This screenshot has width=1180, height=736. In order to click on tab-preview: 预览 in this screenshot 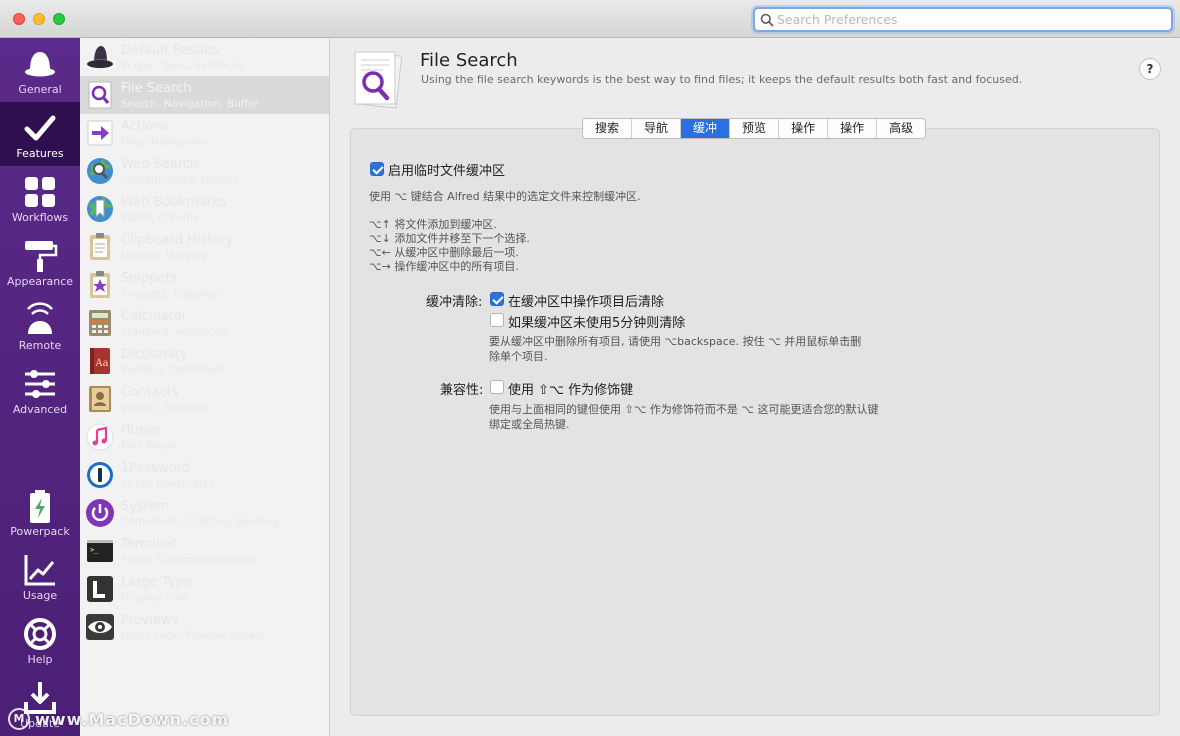, I will do `click(754, 128)`.